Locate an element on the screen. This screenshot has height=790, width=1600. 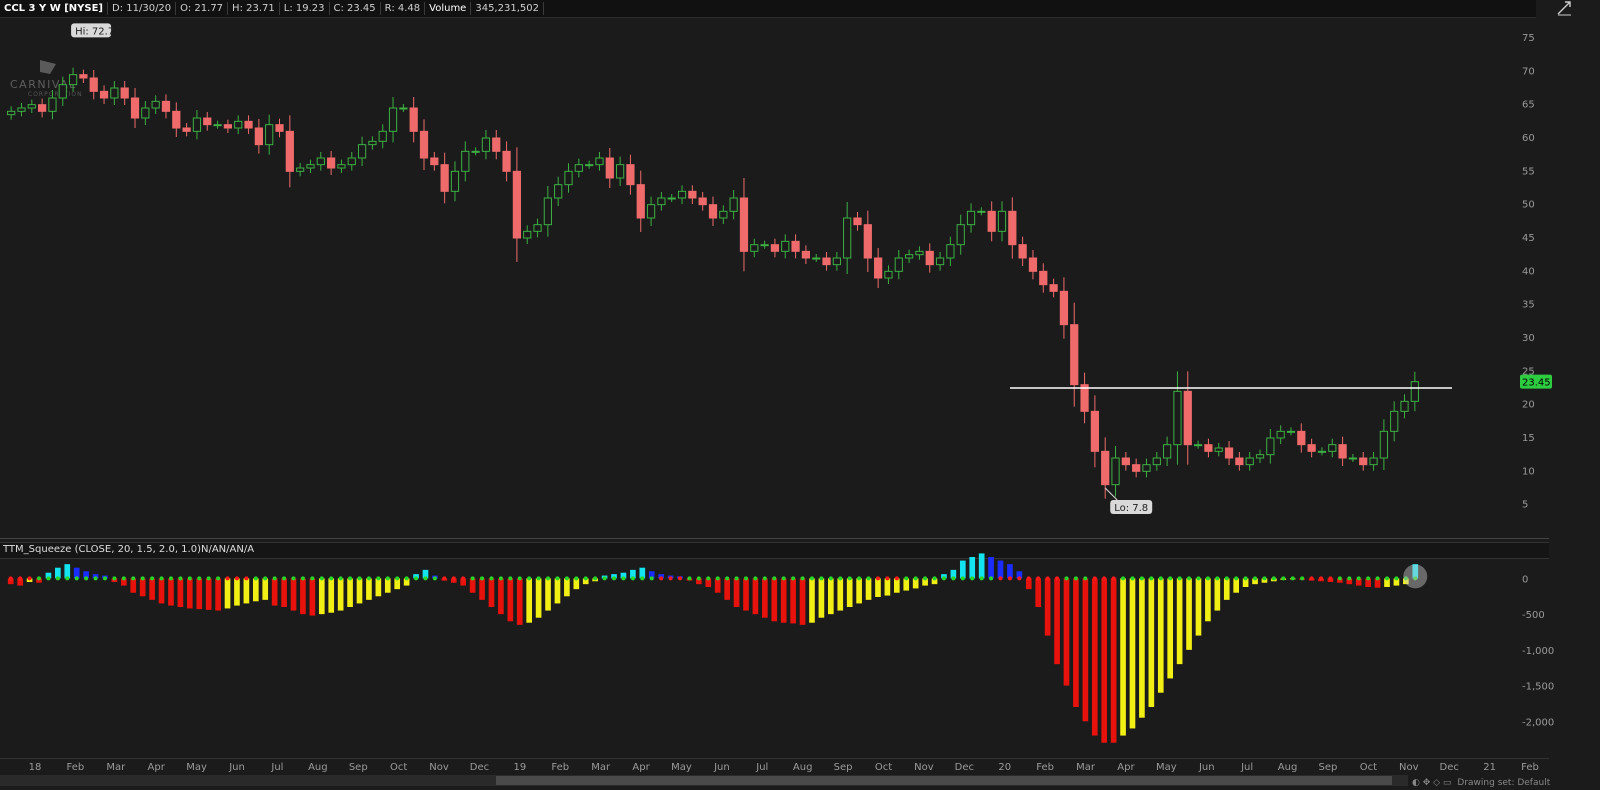
low-readout: L: 19.23 is located at coordinates (305, 8).